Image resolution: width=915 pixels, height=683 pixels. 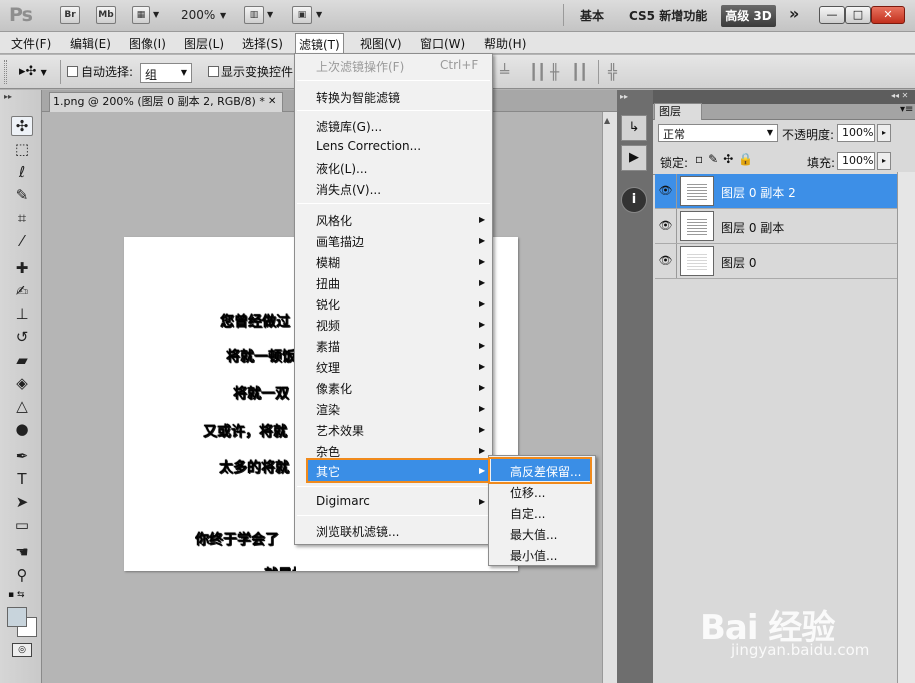 I want to click on show-transform-checkbox, so click(x=213, y=71).